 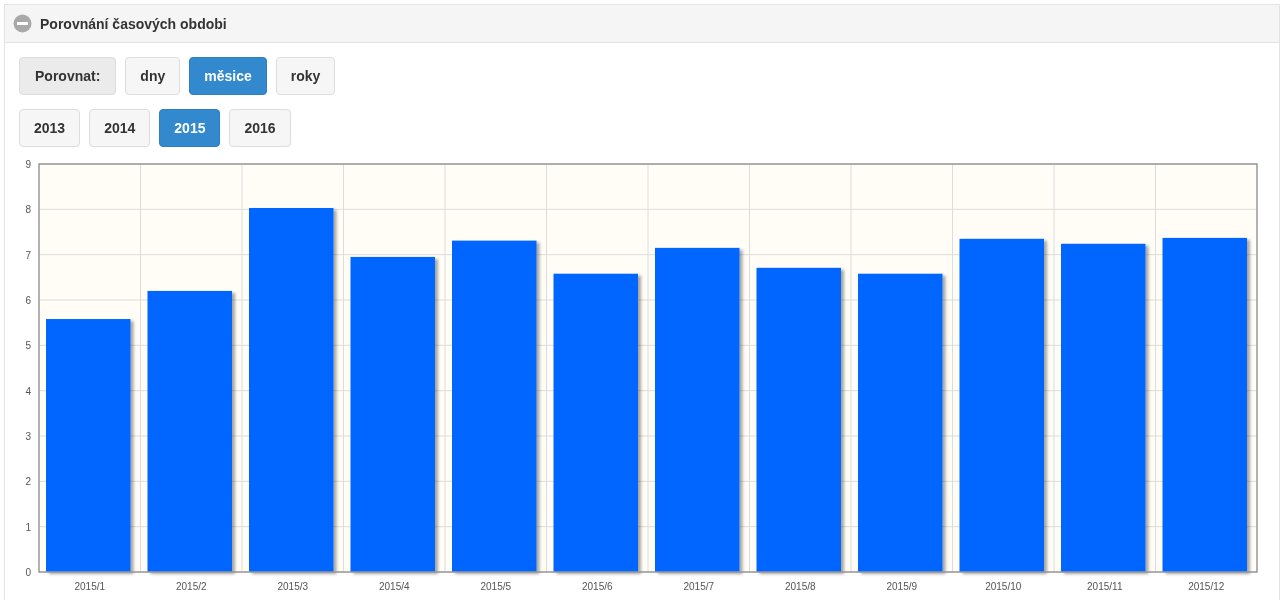 I want to click on x-axis-label: 2015/7, so click(x=699, y=586).